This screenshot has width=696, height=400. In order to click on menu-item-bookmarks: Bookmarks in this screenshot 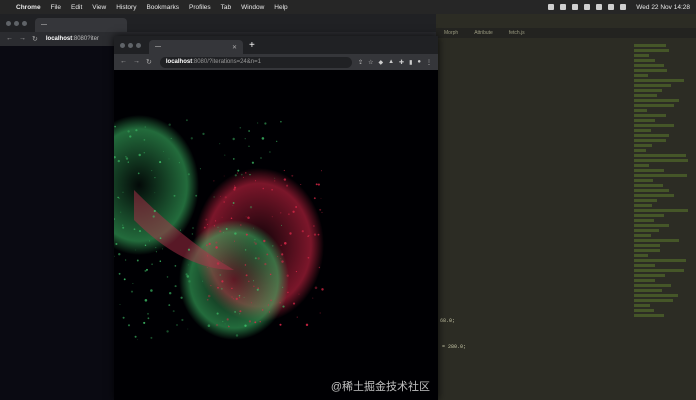, I will do `click(162, 7)`.